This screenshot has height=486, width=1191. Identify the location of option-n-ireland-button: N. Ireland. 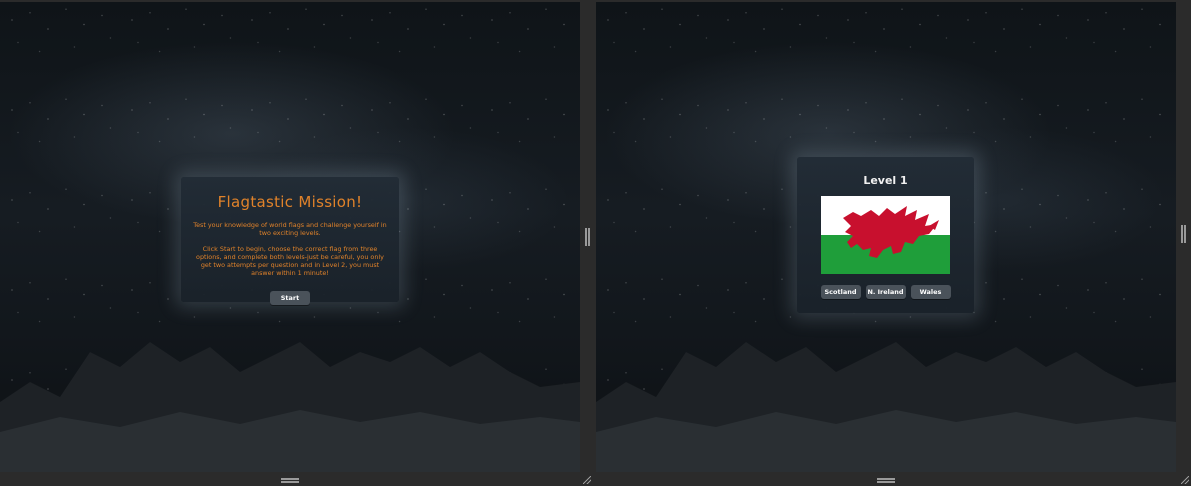
(885, 292).